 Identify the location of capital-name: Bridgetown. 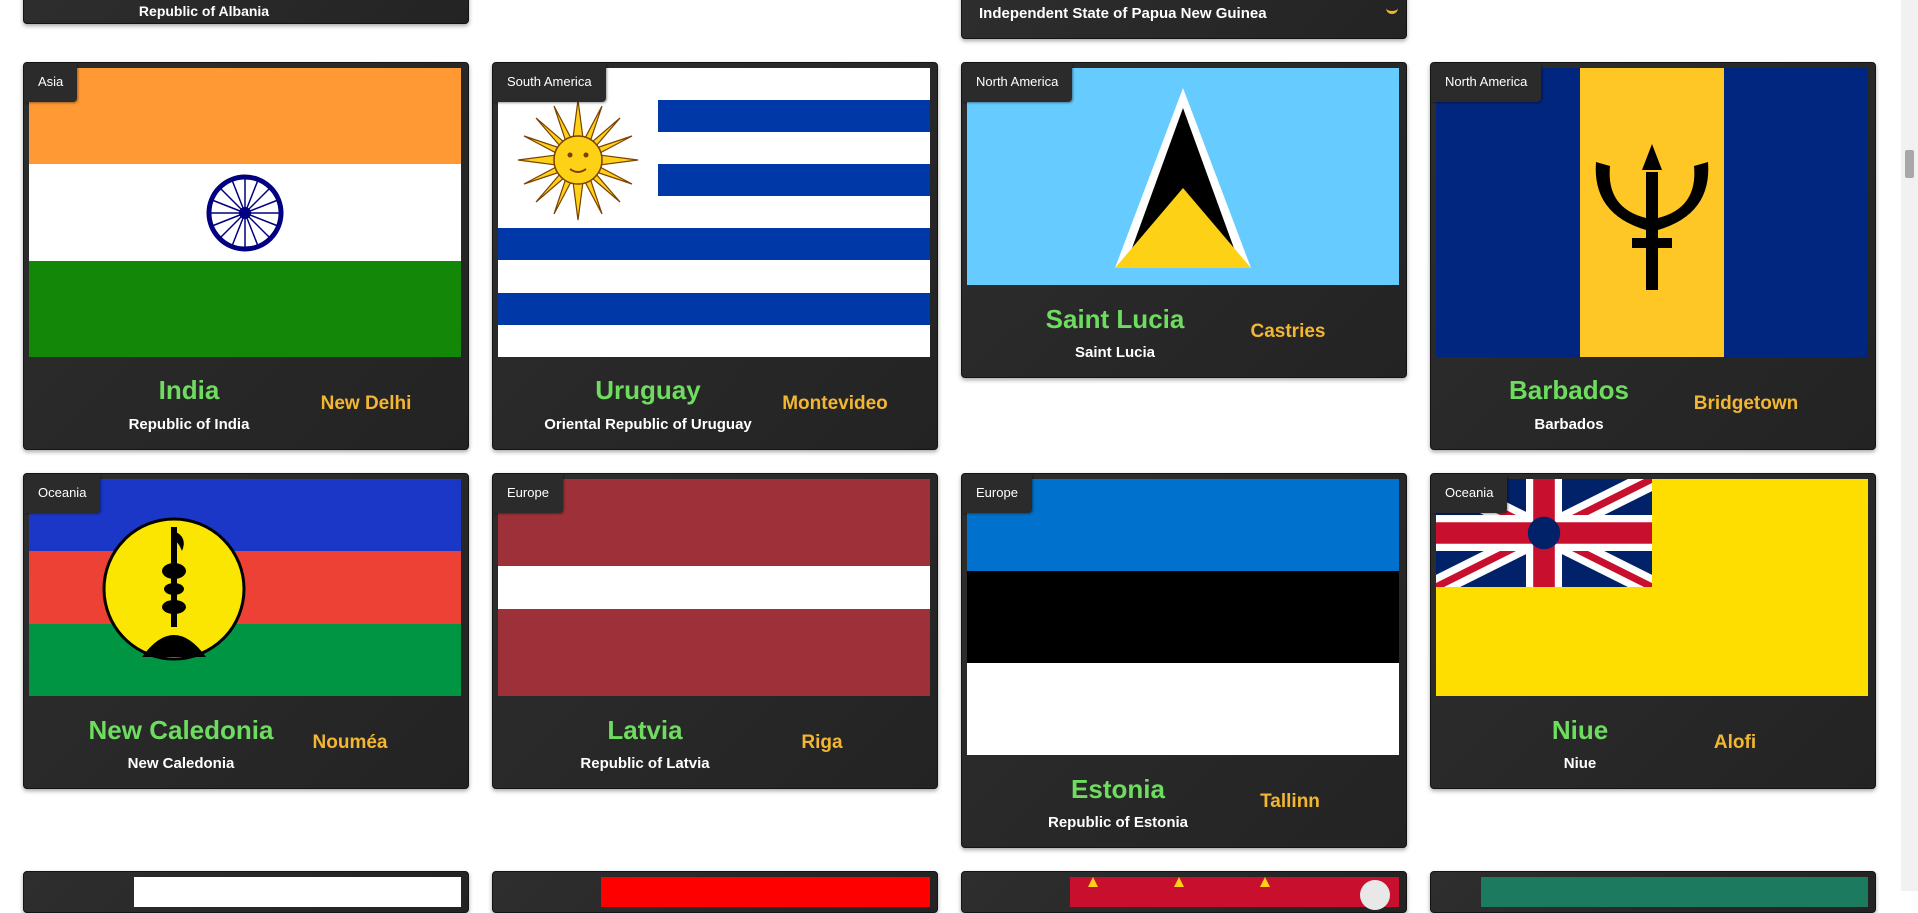
(1746, 403).